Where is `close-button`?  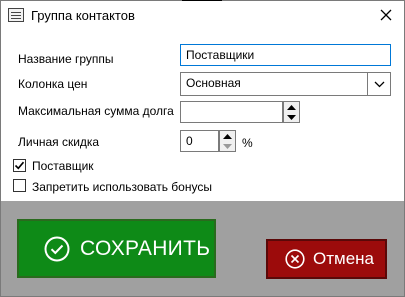 close-button is located at coordinates (386, 15).